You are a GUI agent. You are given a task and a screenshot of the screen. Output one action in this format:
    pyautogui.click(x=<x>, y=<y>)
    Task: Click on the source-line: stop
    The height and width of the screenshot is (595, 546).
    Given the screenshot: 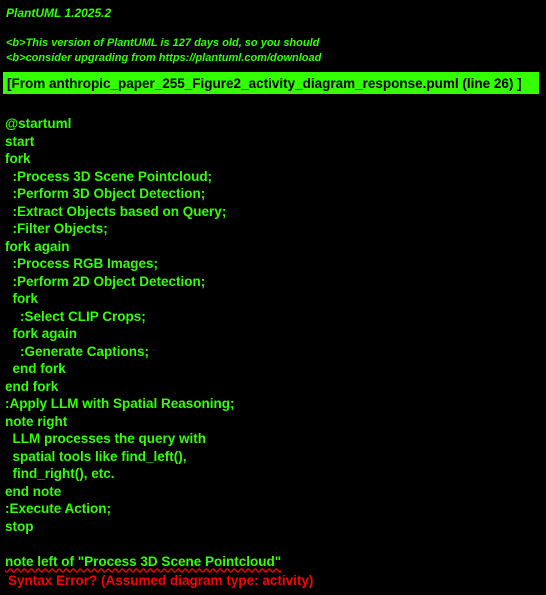 What is the action you would take?
    pyautogui.click(x=19, y=526)
    